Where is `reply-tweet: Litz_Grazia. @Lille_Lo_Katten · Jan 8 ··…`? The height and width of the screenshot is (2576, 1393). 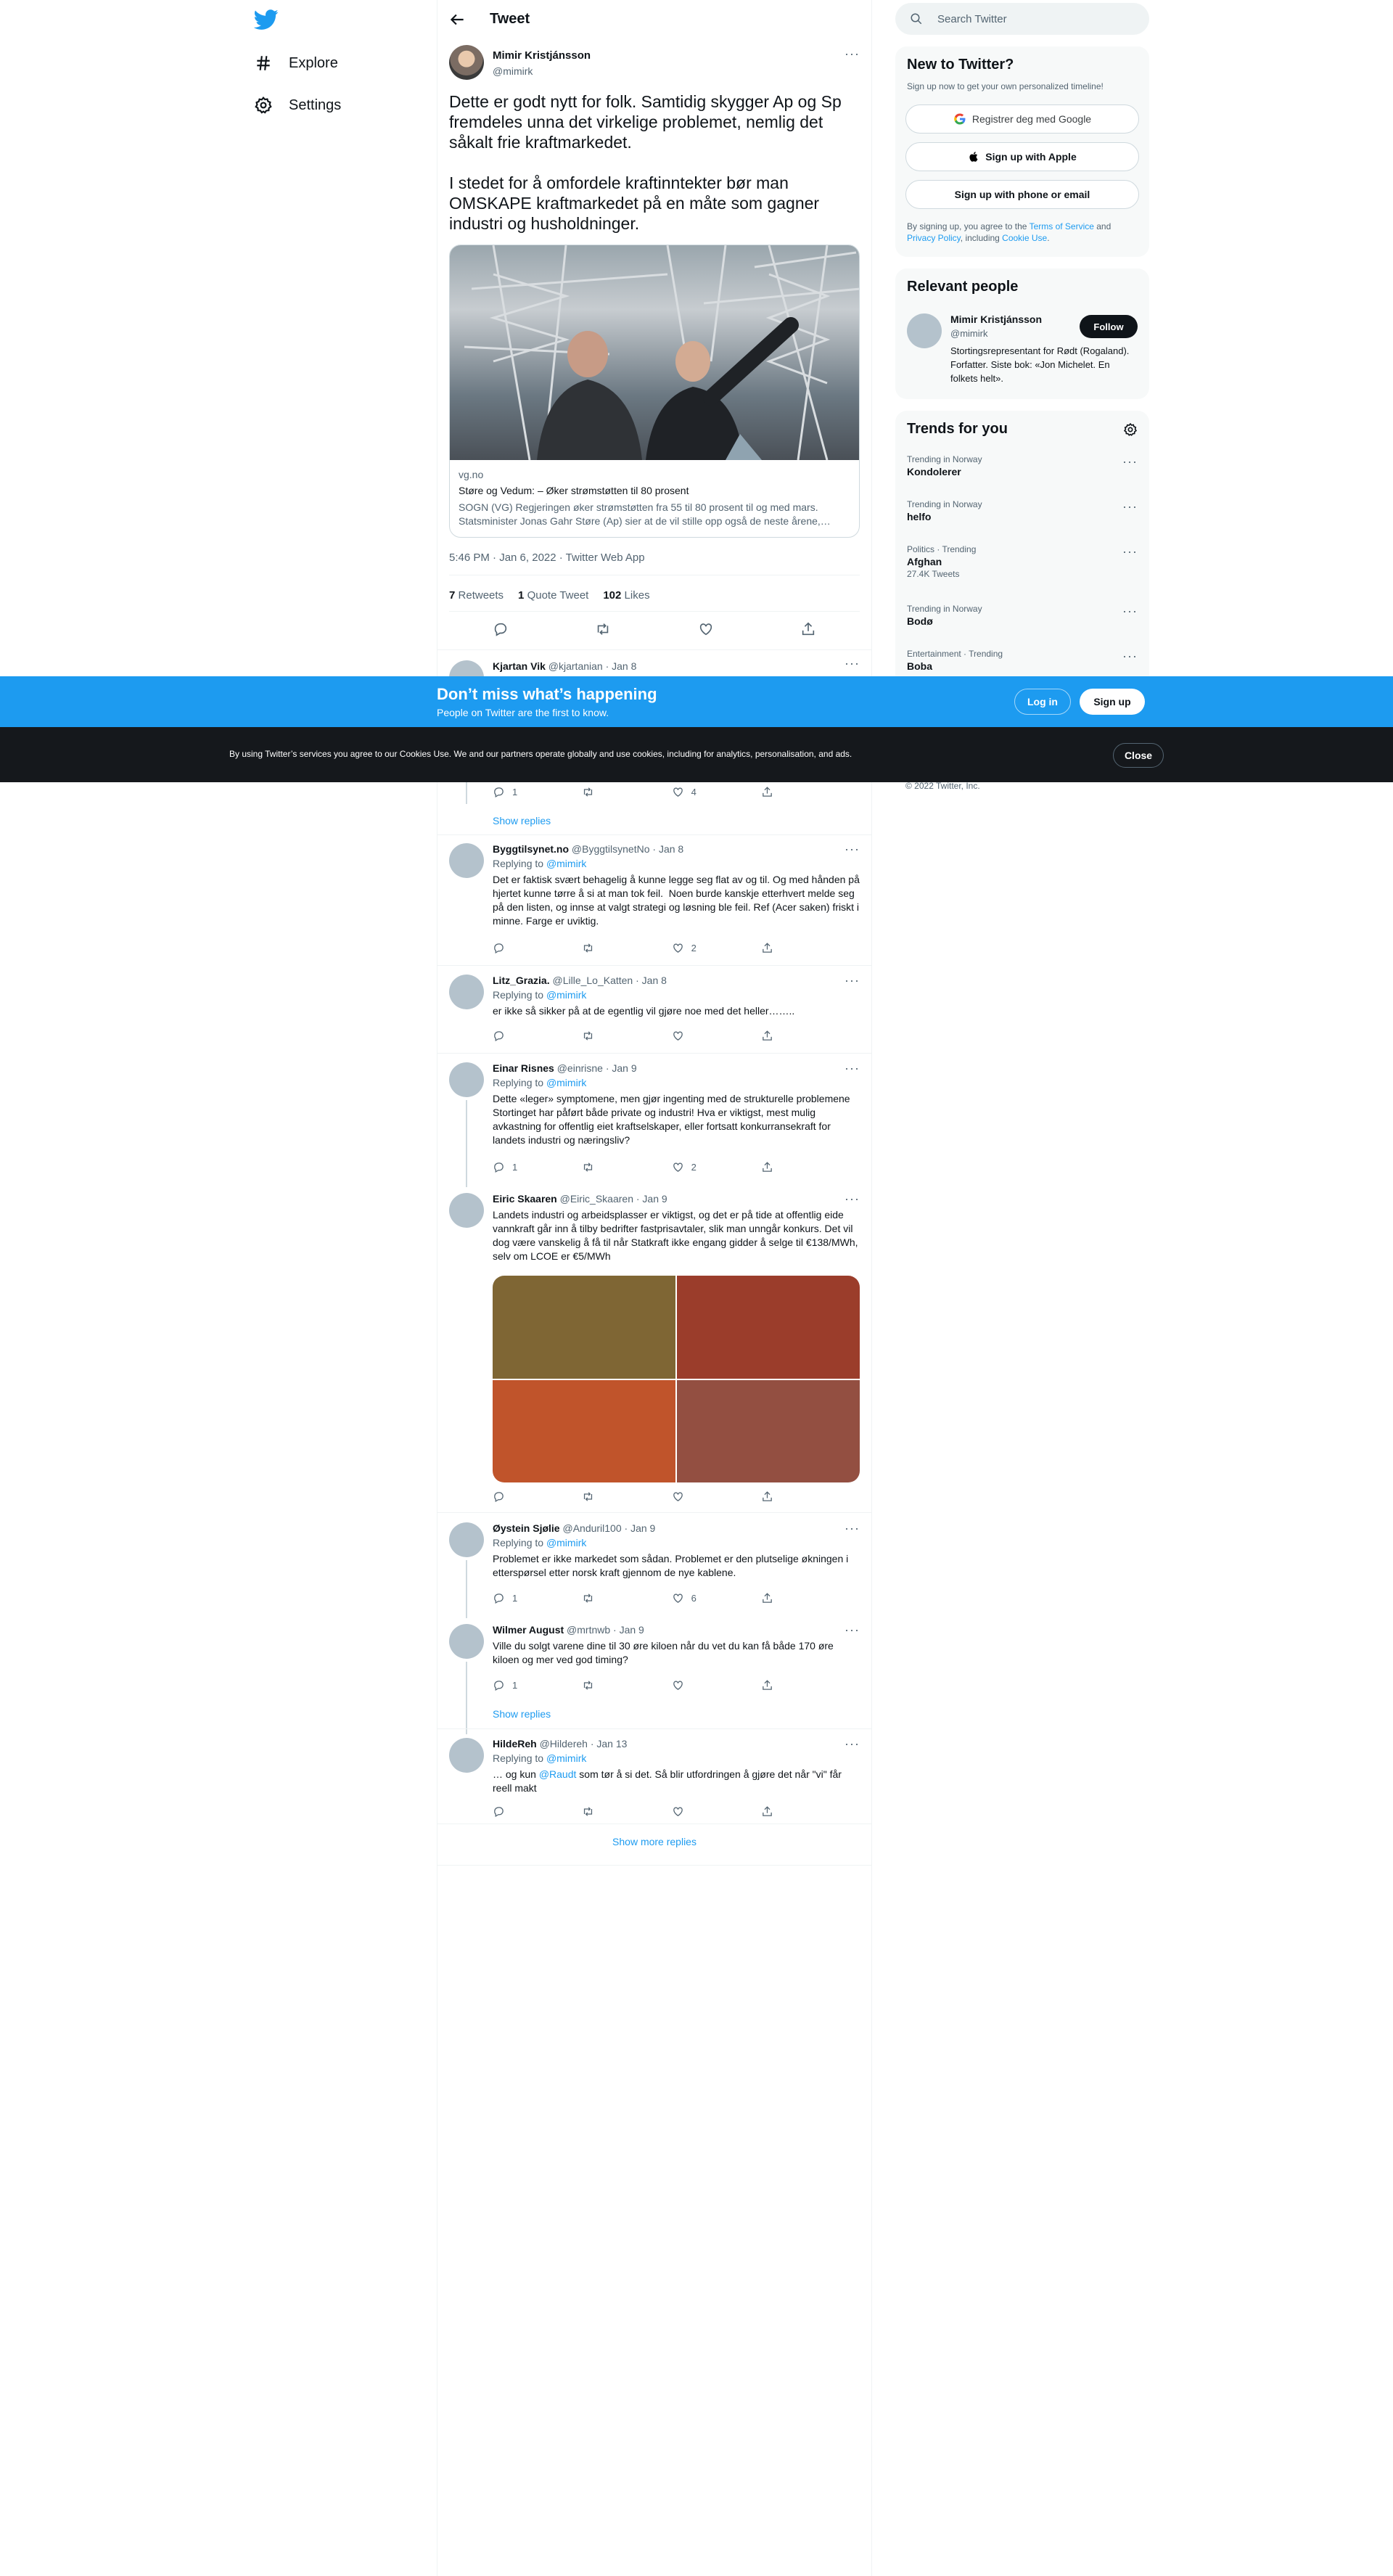 reply-tweet: Litz_Grazia. @Lille_Lo_Katten · Jan 8 ··… is located at coordinates (654, 1009).